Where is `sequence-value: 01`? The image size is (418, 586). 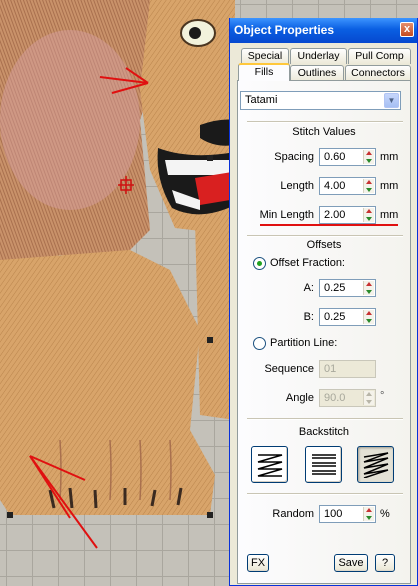 sequence-value: 01 is located at coordinates (330, 369).